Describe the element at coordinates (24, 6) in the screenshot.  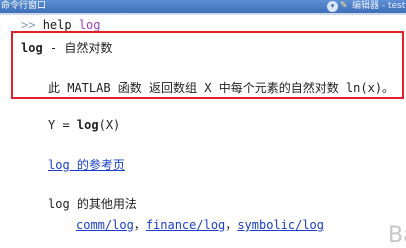
I see `window-title: 命令行窗口` at that location.